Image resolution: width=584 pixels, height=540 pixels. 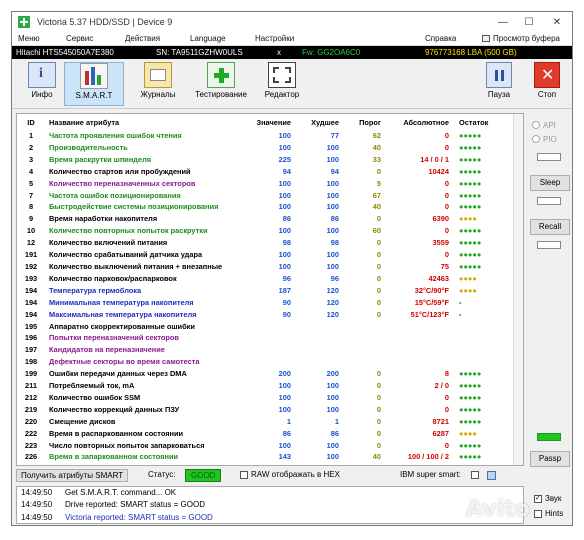 What do you see at coordinates (550, 227) in the screenshot?
I see `recall-button: Recall` at bounding box center [550, 227].